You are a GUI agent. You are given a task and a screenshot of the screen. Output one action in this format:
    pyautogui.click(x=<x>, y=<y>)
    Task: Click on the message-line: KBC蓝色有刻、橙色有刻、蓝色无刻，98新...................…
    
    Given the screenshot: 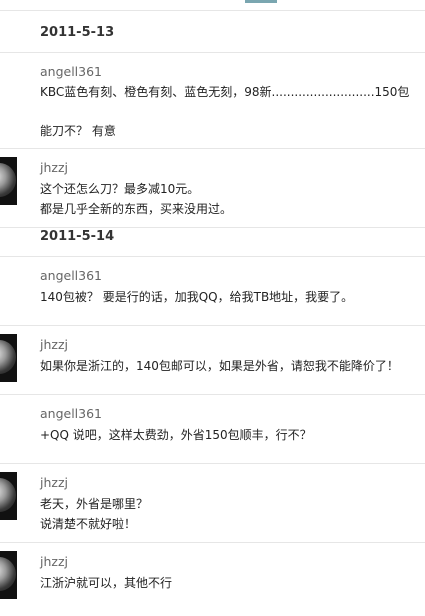 What is the action you would take?
    pyautogui.click(x=225, y=92)
    